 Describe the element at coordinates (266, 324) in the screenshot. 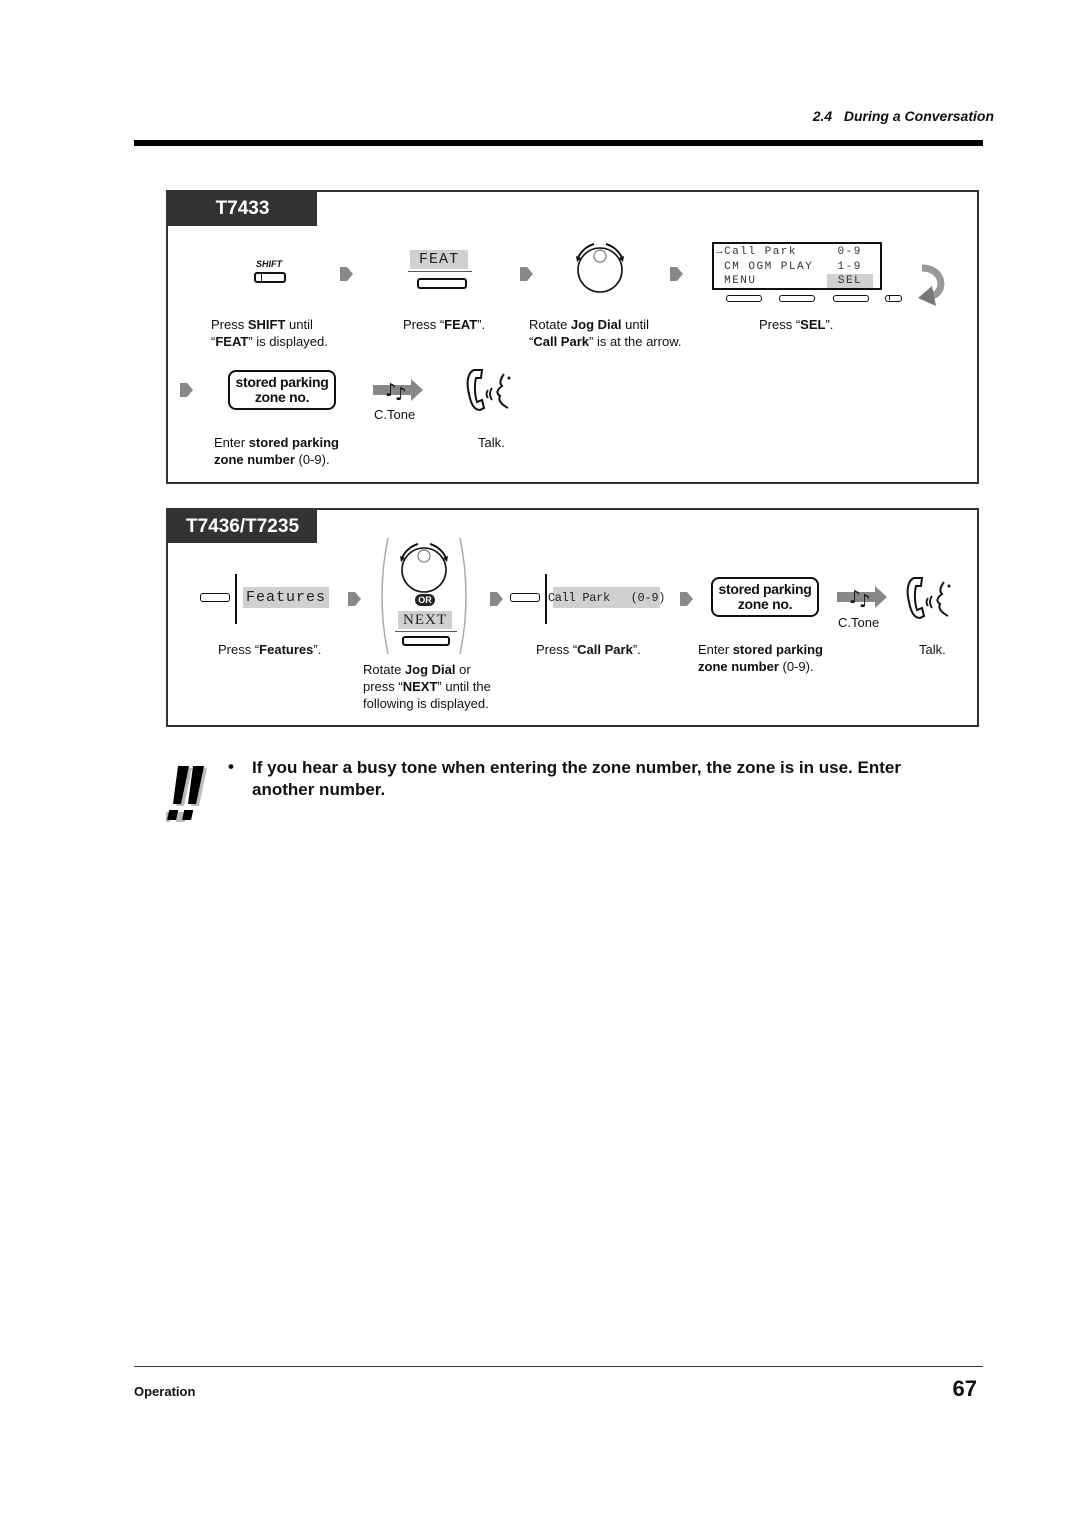

I see `caption-bold: SHIFT` at that location.